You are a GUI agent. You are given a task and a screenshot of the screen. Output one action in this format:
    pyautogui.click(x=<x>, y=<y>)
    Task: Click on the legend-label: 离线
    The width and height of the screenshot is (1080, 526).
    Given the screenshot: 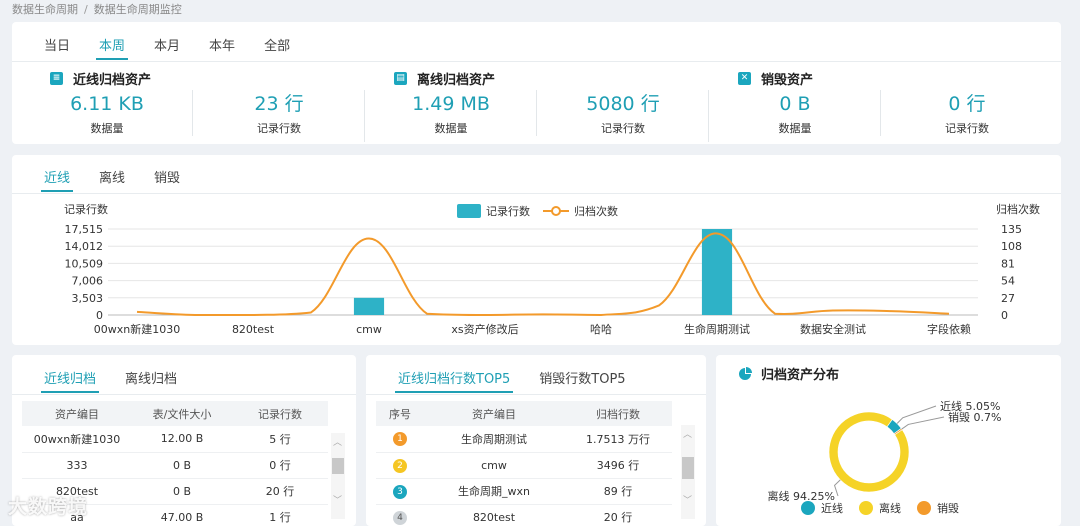 What is the action you would take?
    pyautogui.click(x=890, y=508)
    